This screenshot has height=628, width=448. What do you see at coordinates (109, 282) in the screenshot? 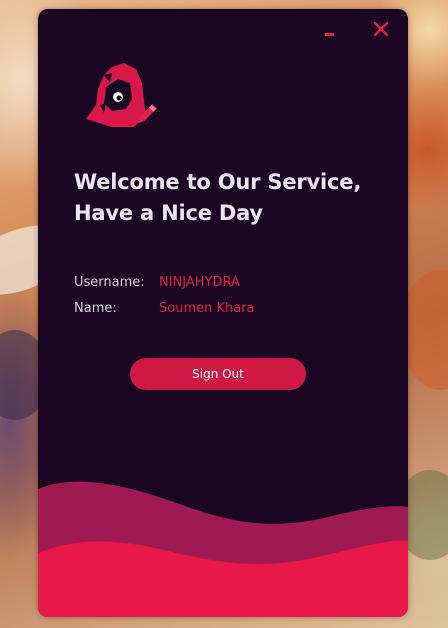
I see `username-label: Username:` at bounding box center [109, 282].